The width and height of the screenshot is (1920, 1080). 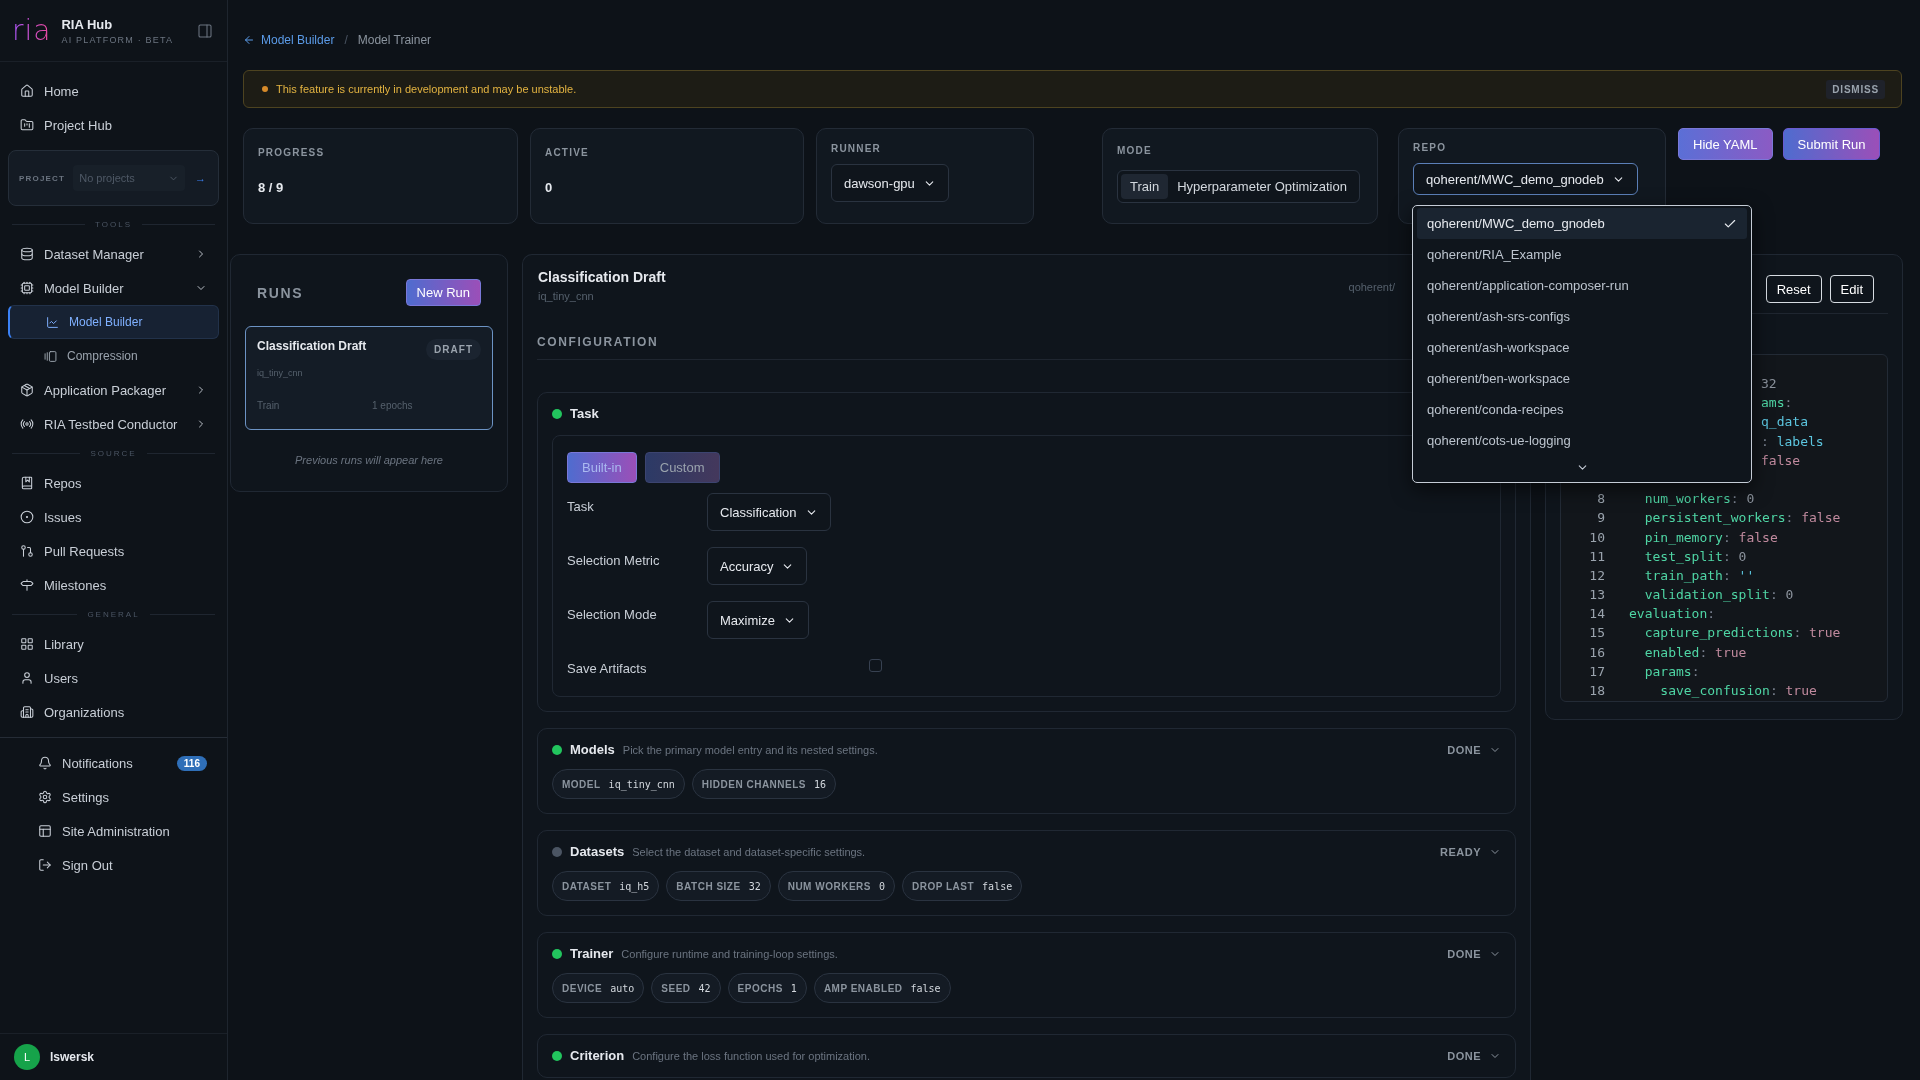 I want to click on setting-chip: MODEL iq_tiny_cnn, so click(x=618, y=784).